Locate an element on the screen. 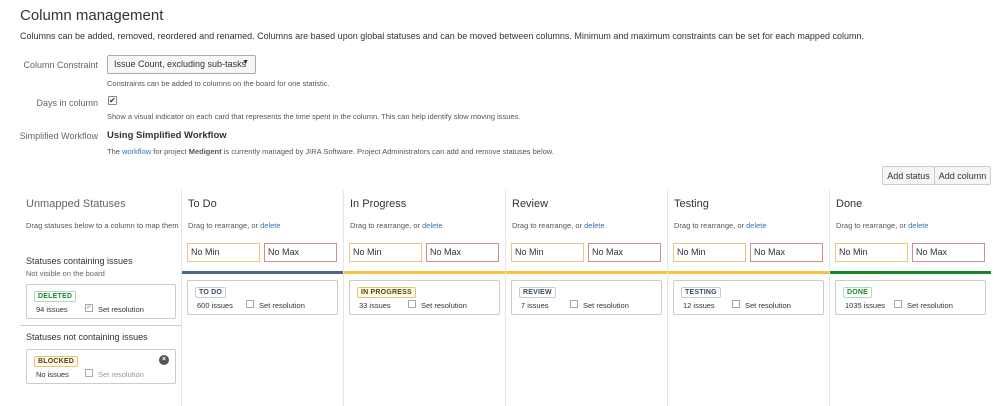  simplified-workflow-label: Simplified Workflow is located at coordinates (58, 136).